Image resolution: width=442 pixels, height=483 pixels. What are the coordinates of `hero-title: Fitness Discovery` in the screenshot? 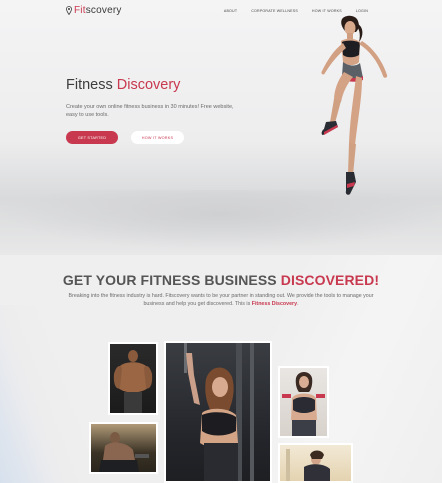 It's located at (123, 85).